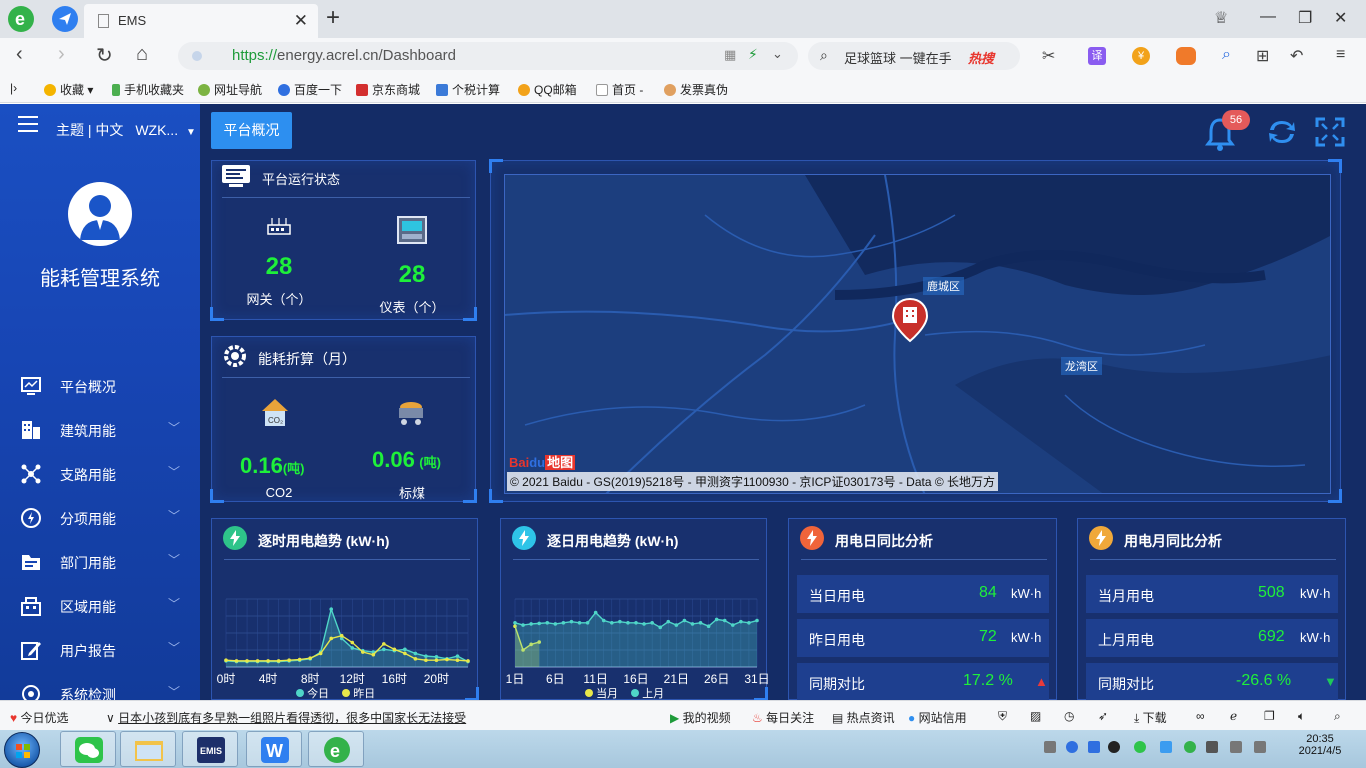 Image resolution: width=1366 pixels, height=768 pixels. Describe the element at coordinates (547, 89) in the screenshot. I see `bookmark-item: QQ邮箱` at that location.